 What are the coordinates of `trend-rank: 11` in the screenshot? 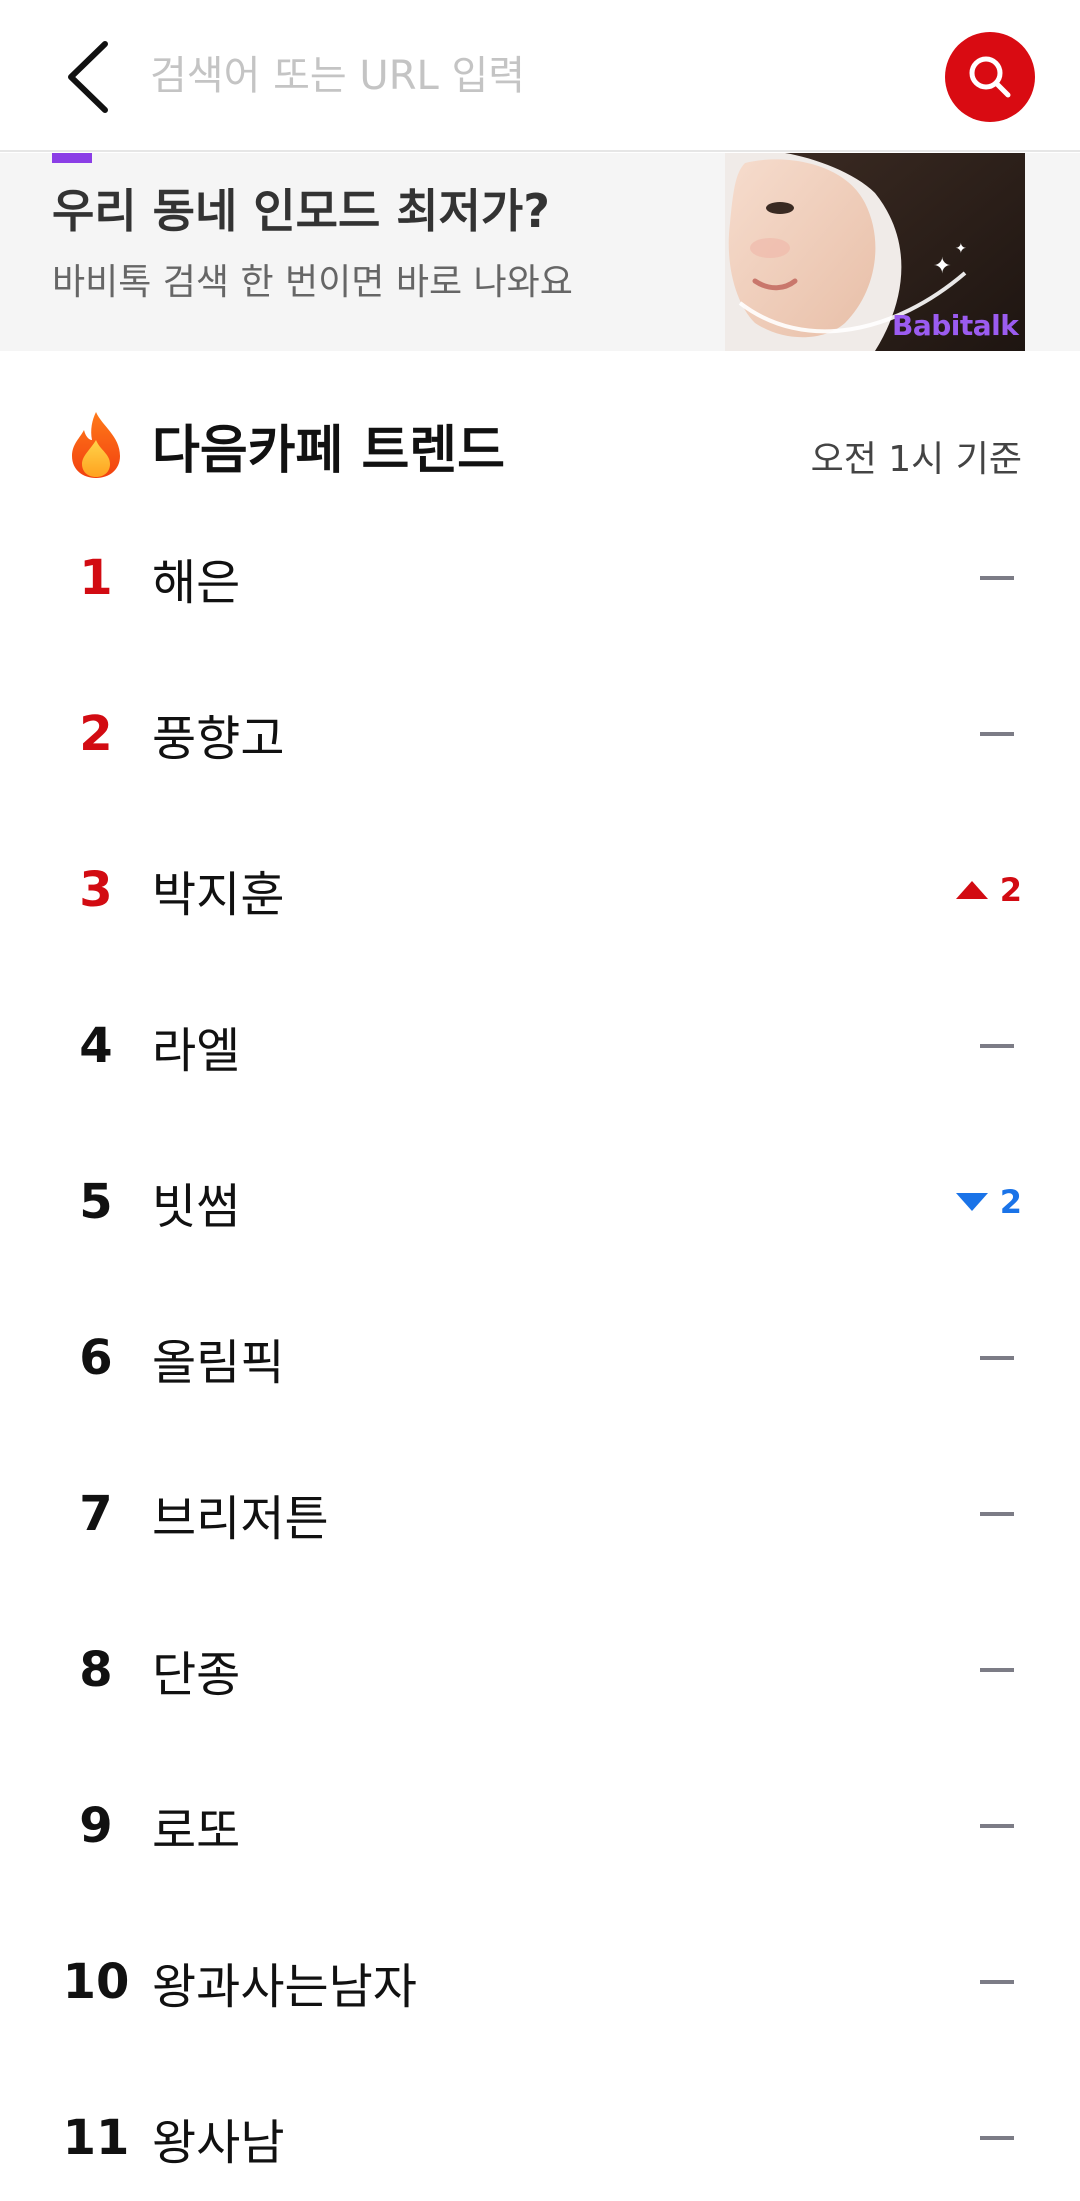 It's located at (96, 2138).